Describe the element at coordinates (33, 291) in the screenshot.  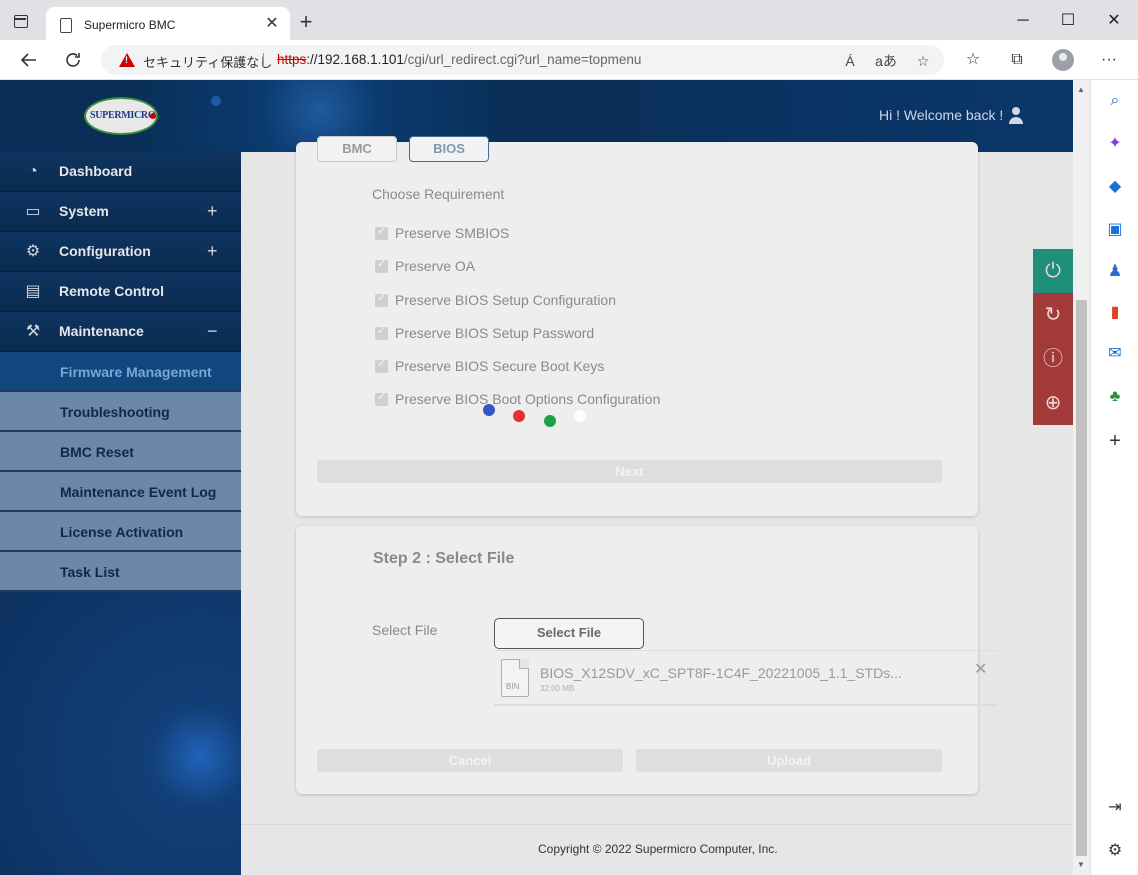
I see `console-icon: ▤` at that location.